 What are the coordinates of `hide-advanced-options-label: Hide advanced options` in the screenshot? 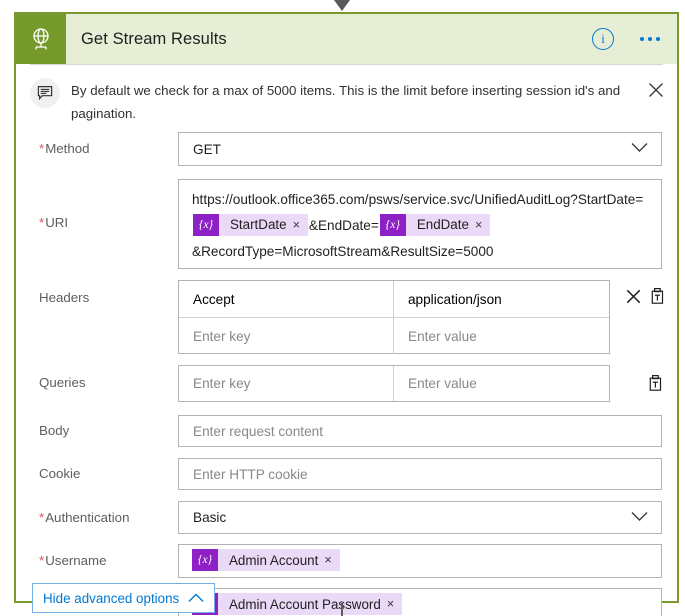 It's located at (111, 598).